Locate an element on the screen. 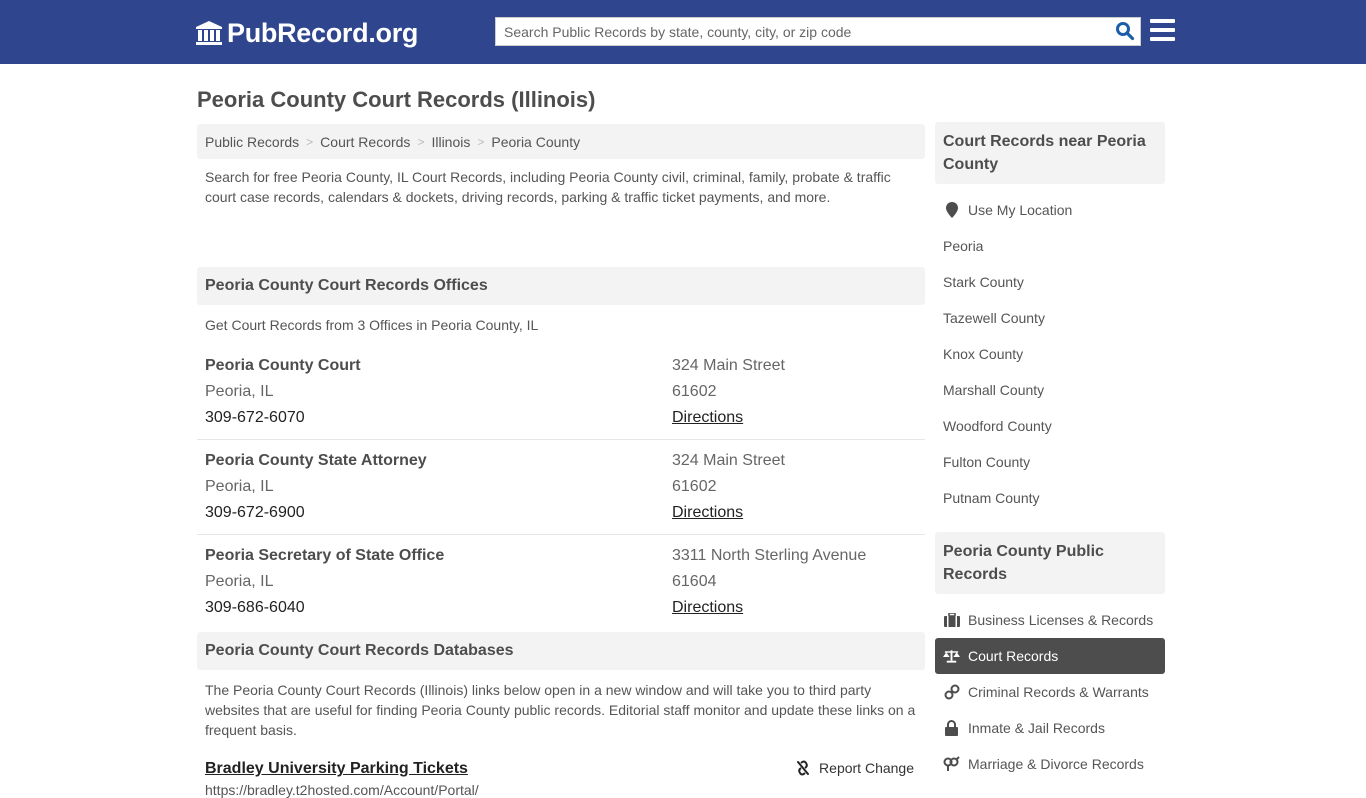  sidebar-item-marriage-records: Marriage & Divorce Records is located at coordinates (1050, 764).